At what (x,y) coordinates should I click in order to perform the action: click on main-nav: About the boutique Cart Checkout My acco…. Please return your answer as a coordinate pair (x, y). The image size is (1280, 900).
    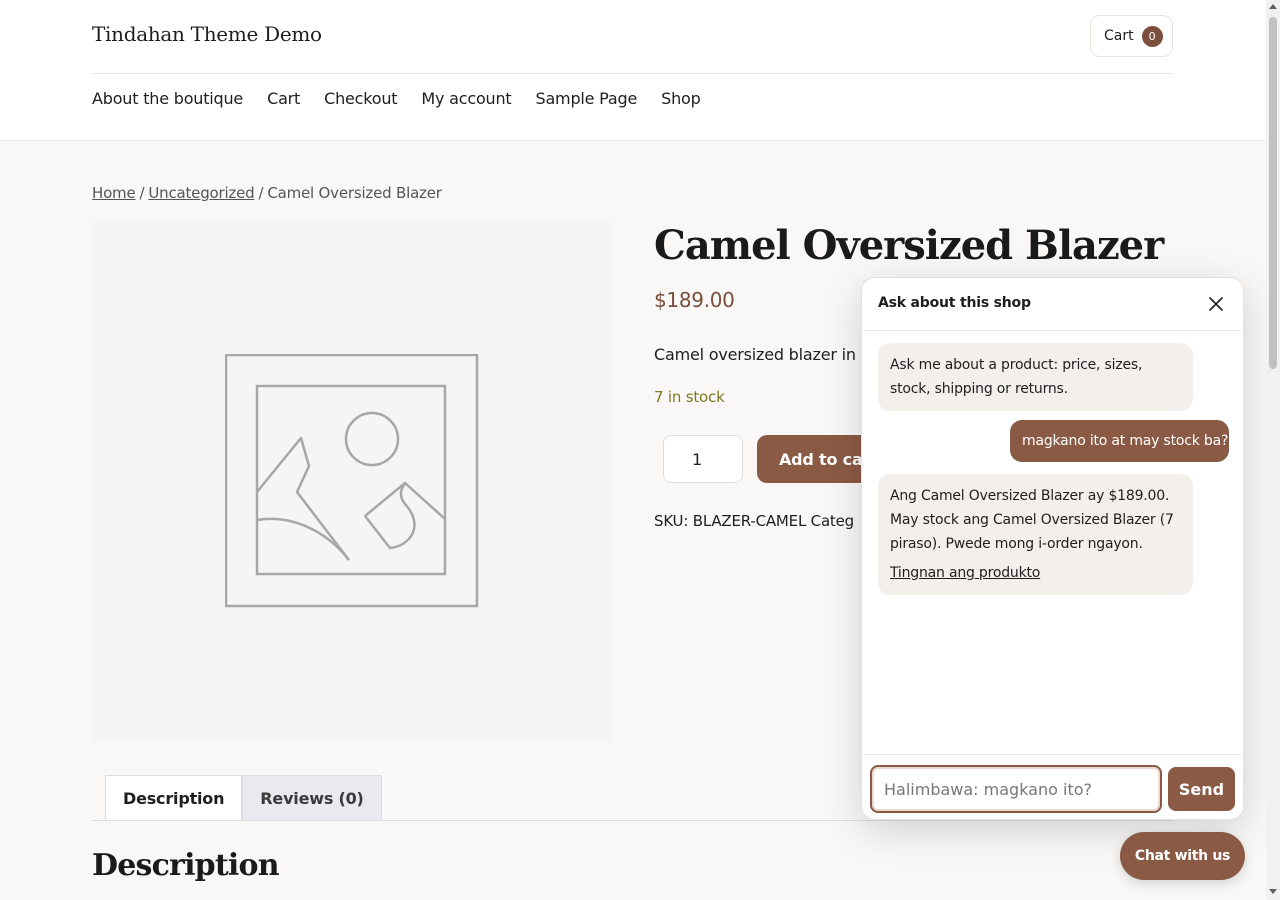
    Looking at the image, I should click on (396, 98).